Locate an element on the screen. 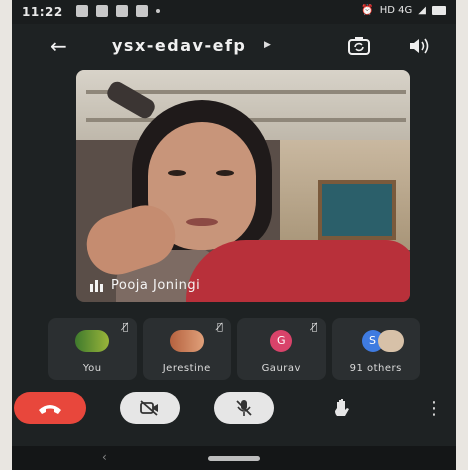 Image resolution: width=468 pixels, height=470 pixels. mic-toggle-button is located at coordinates (244, 408).